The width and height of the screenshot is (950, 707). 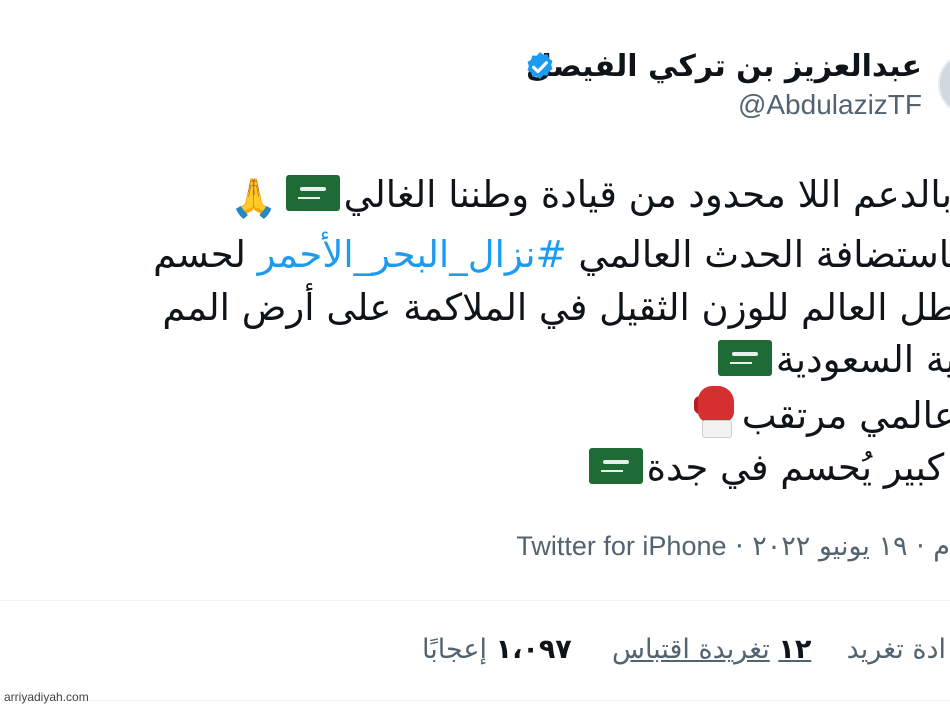 What do you see at coordinates (646, 194) in the screenshot?
I see `tweet-text: بالدعم اللا محدود من قيادة وطننا الغالي` at bounding box center [646, 194].